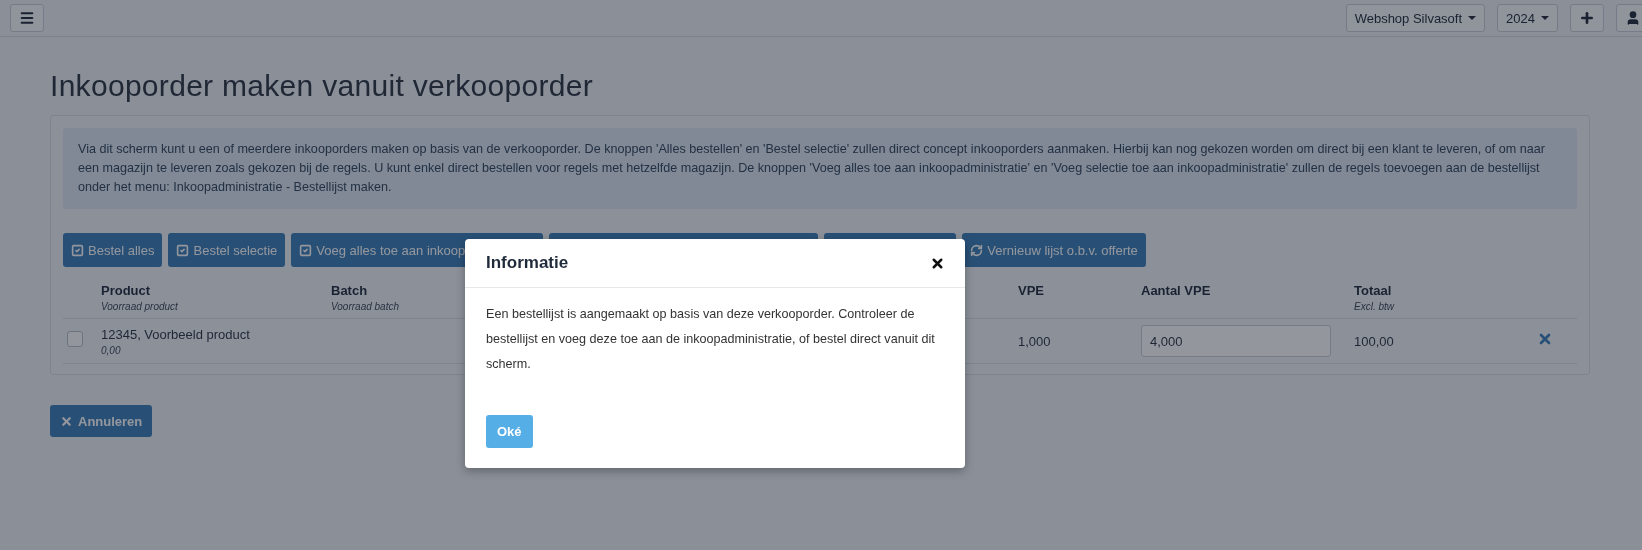 The image size is (1642, 550). Describe the element at coordinates (1633, 18) in the screenshot. I see `user-icon` at that location.